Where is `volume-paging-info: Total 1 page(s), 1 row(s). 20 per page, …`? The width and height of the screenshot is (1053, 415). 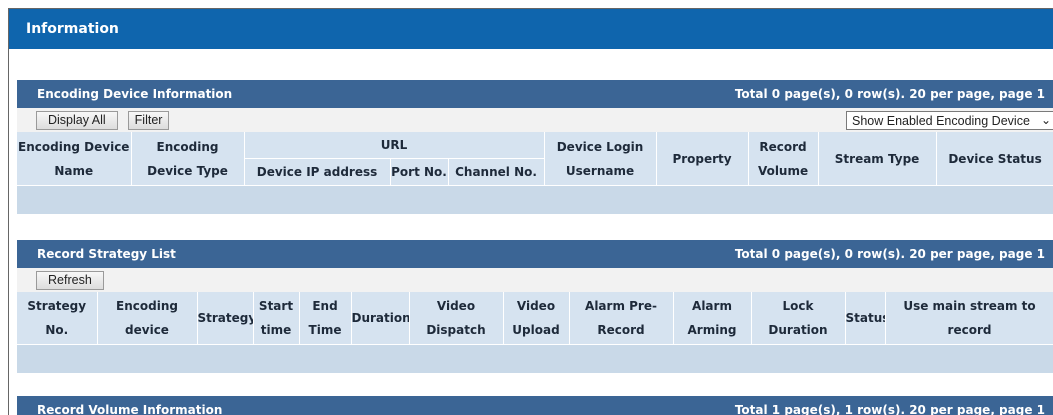
volume-paging-info: Total 1 page(s), 1 row(s). 20 per page, … is located at coordinates (889, 409).